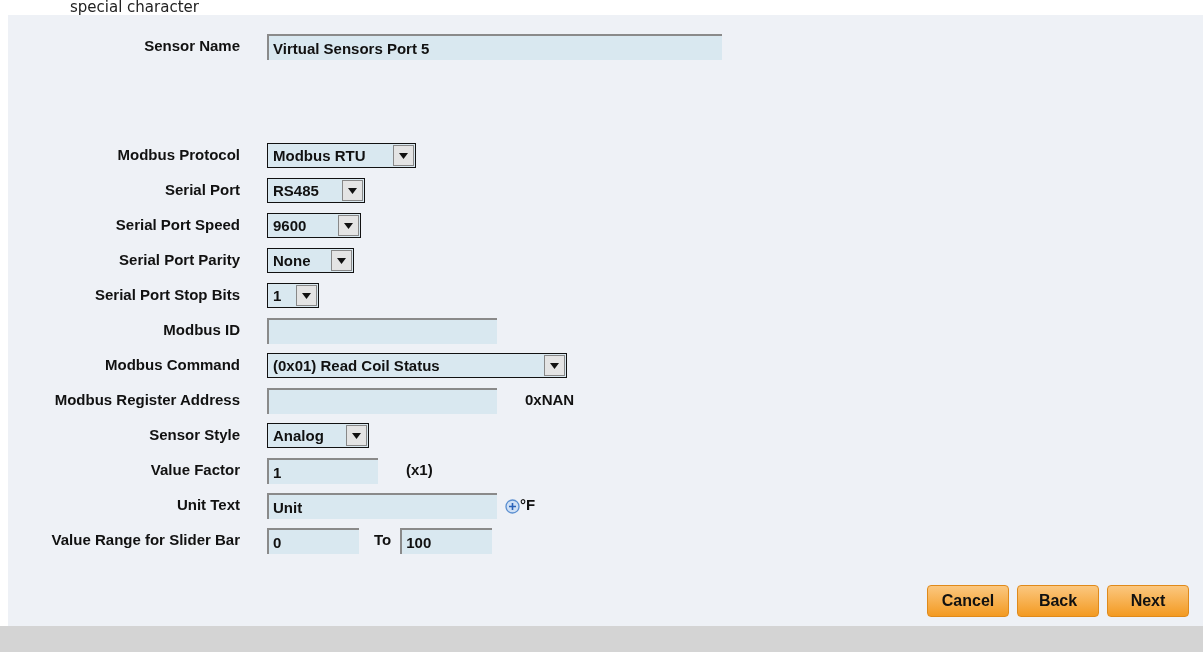  What do you see at coordinates (341, 155) in the screenshot?
I see `dropdown: Modbus RTU` at bounding box center [341, 155].